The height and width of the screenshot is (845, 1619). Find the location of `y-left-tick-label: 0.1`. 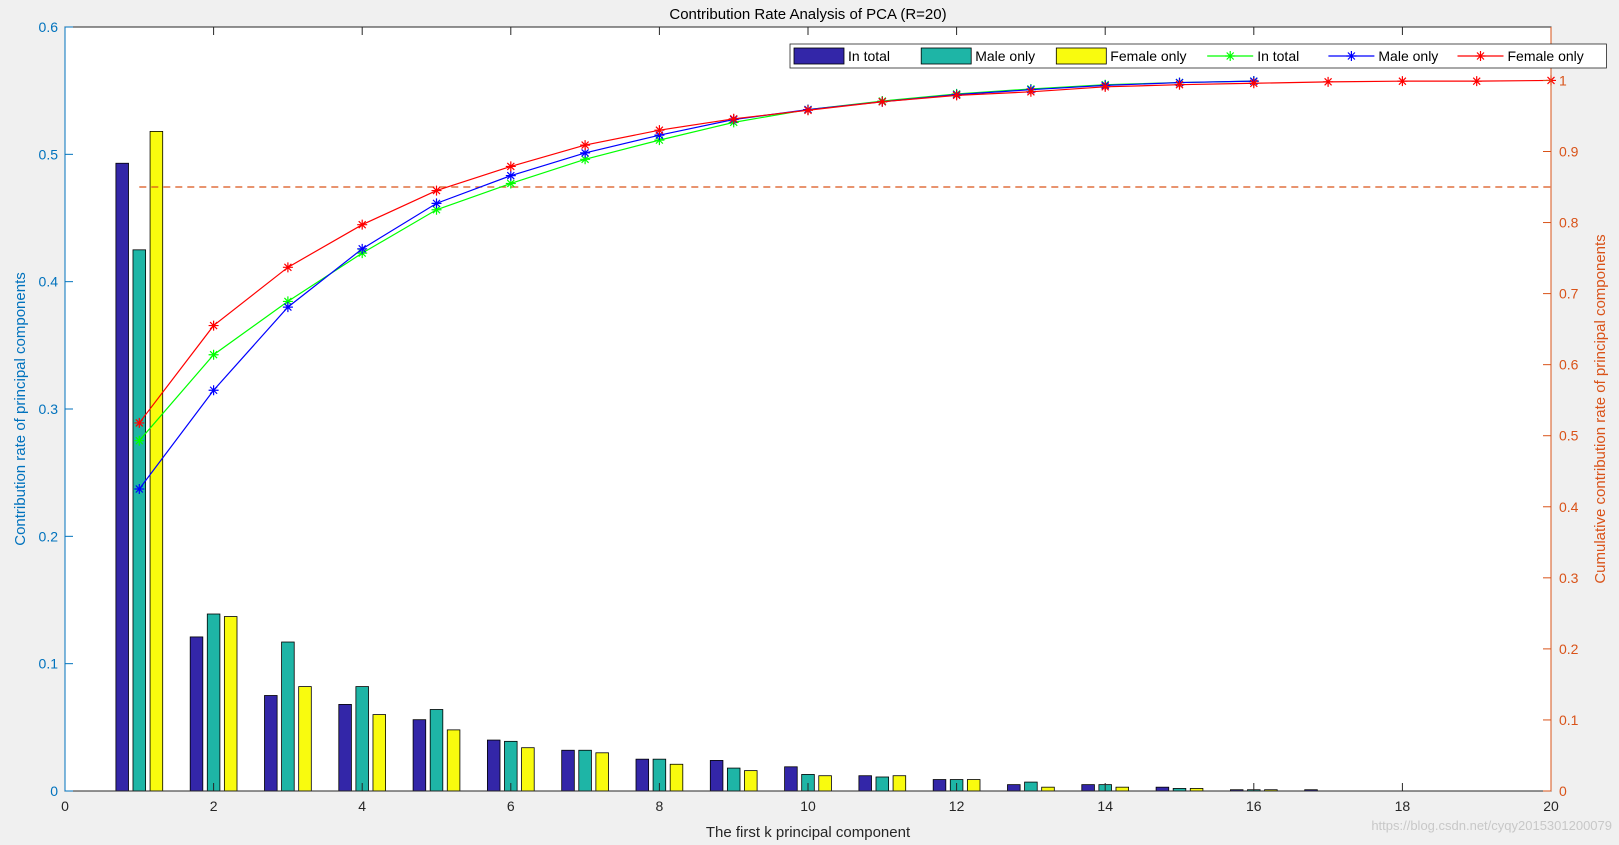

y-left-tick-label: 0.1 is located at coordinates (49, 664).